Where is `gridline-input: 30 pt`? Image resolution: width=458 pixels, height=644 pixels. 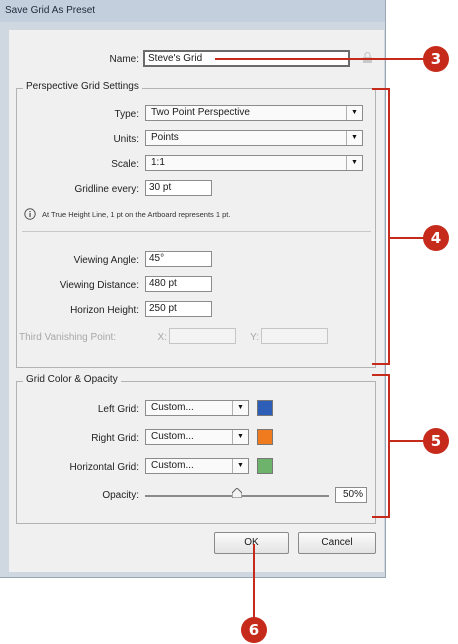
gridline-input: 30 pt is located at coordinates (178, 188).